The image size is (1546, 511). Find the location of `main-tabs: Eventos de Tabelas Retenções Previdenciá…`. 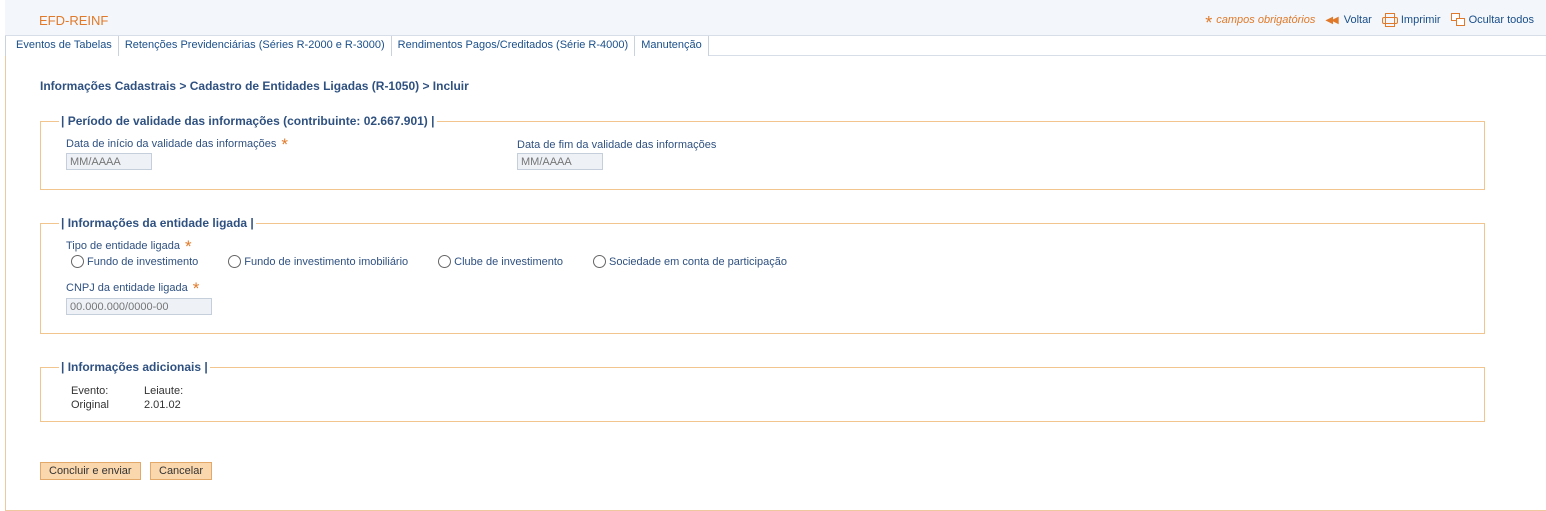

main-tabs: Eventos de Tabelas Retenções Previdenciá… is located at coordinates (775, 46).